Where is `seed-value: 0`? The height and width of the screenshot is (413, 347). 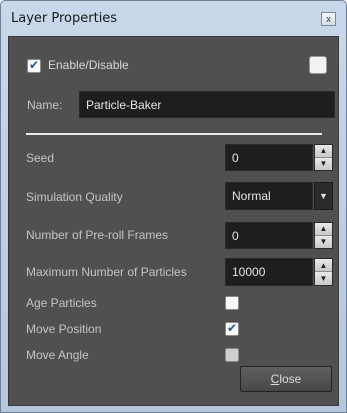 seed-value: 0 is located at coordinates (235, 157).